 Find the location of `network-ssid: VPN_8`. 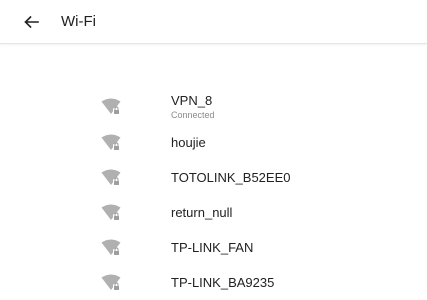

network-ssid: VPN_8 is located at coordinates (192, 100).